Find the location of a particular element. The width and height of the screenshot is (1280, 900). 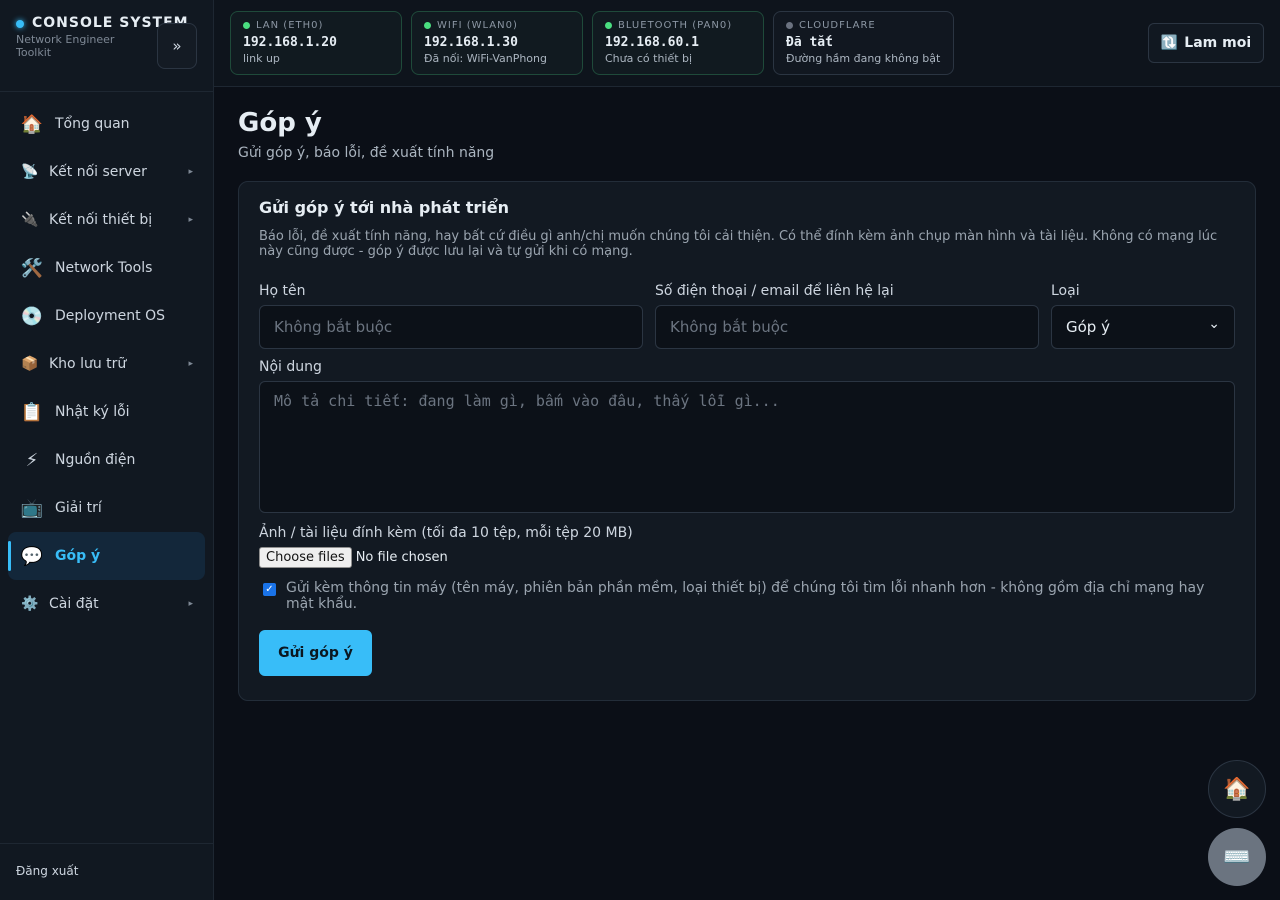

net-card-value: 192.168.60.1 is located at coordinates (652, 42).